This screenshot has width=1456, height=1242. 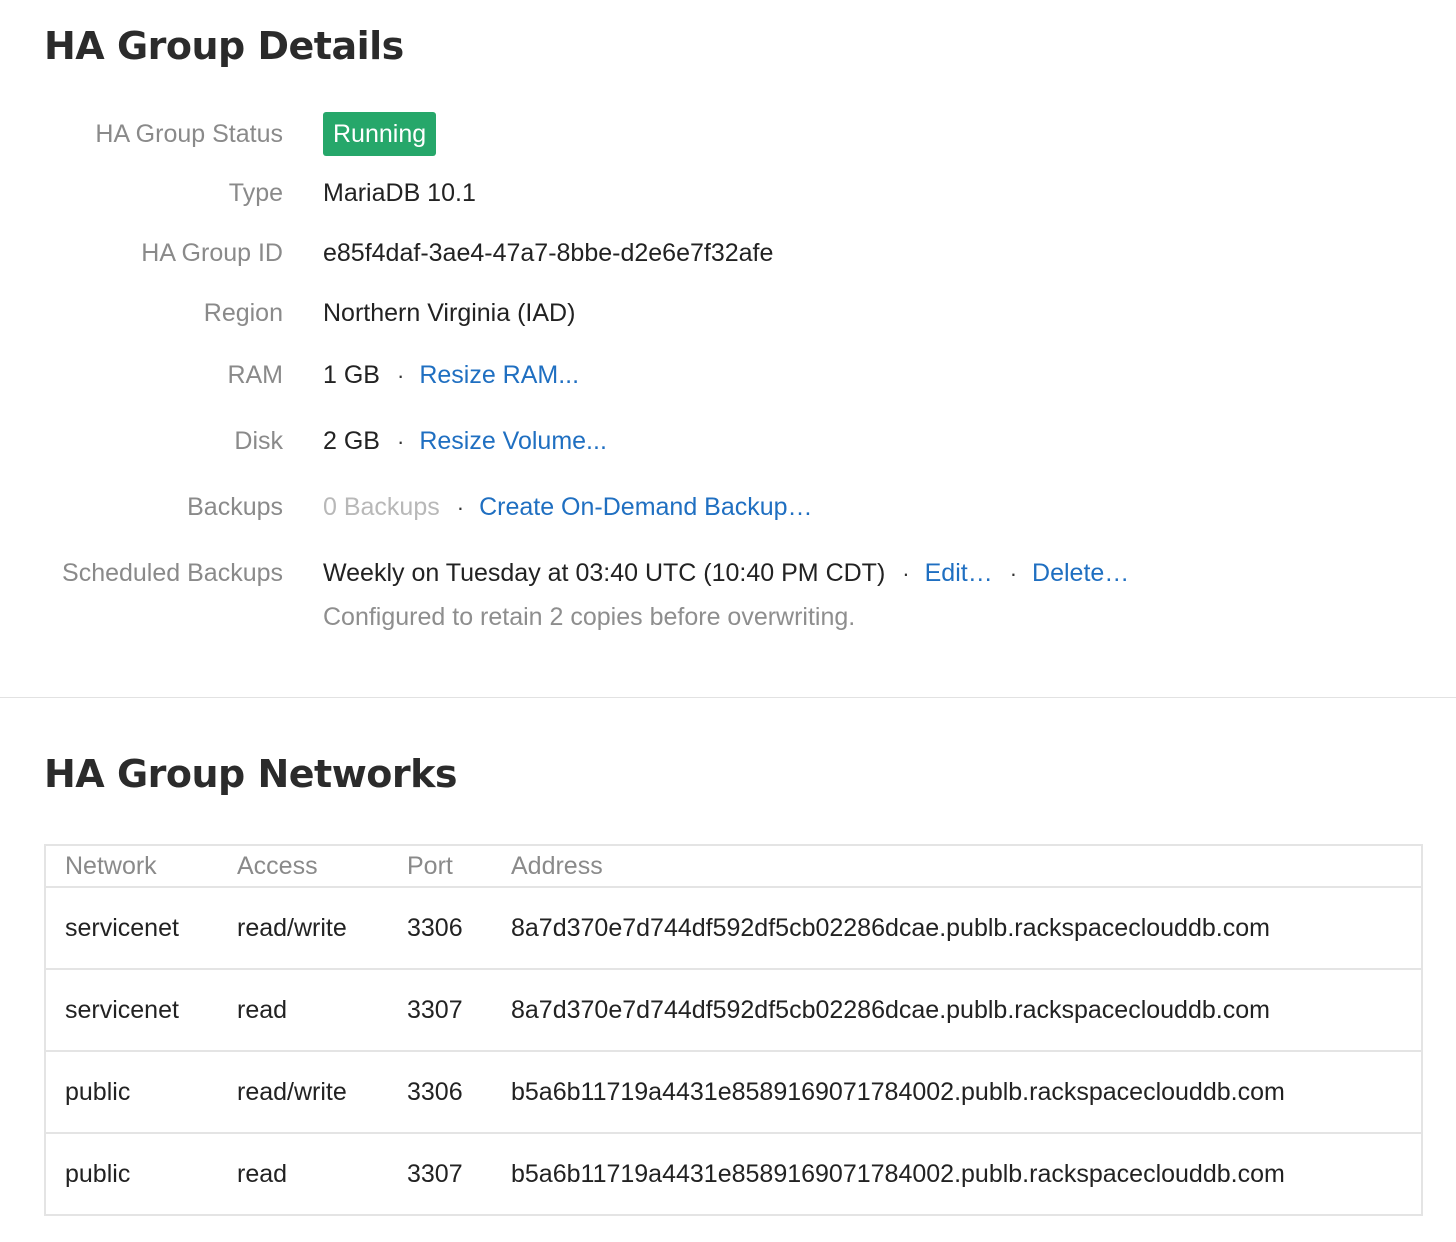 I want to click on column-header-access: Access, so click(x=277, y=866).